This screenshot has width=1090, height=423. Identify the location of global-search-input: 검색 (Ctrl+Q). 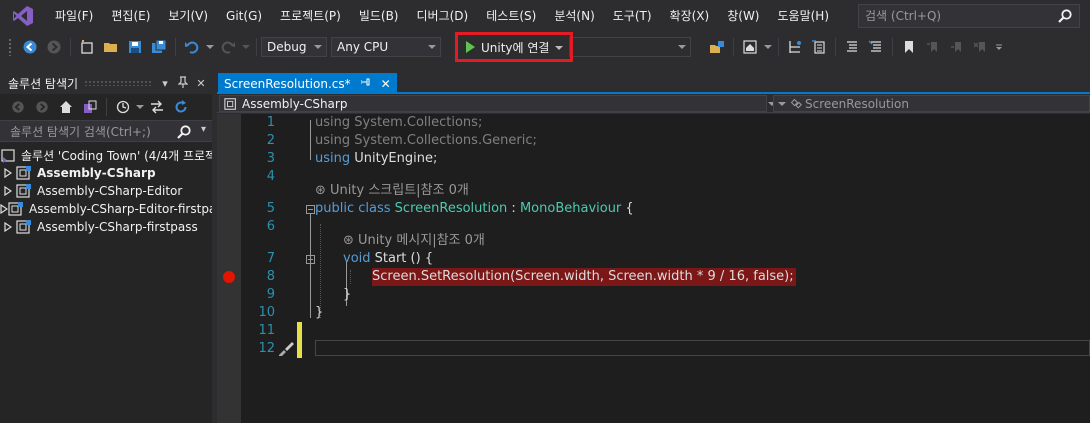
(969, 16).